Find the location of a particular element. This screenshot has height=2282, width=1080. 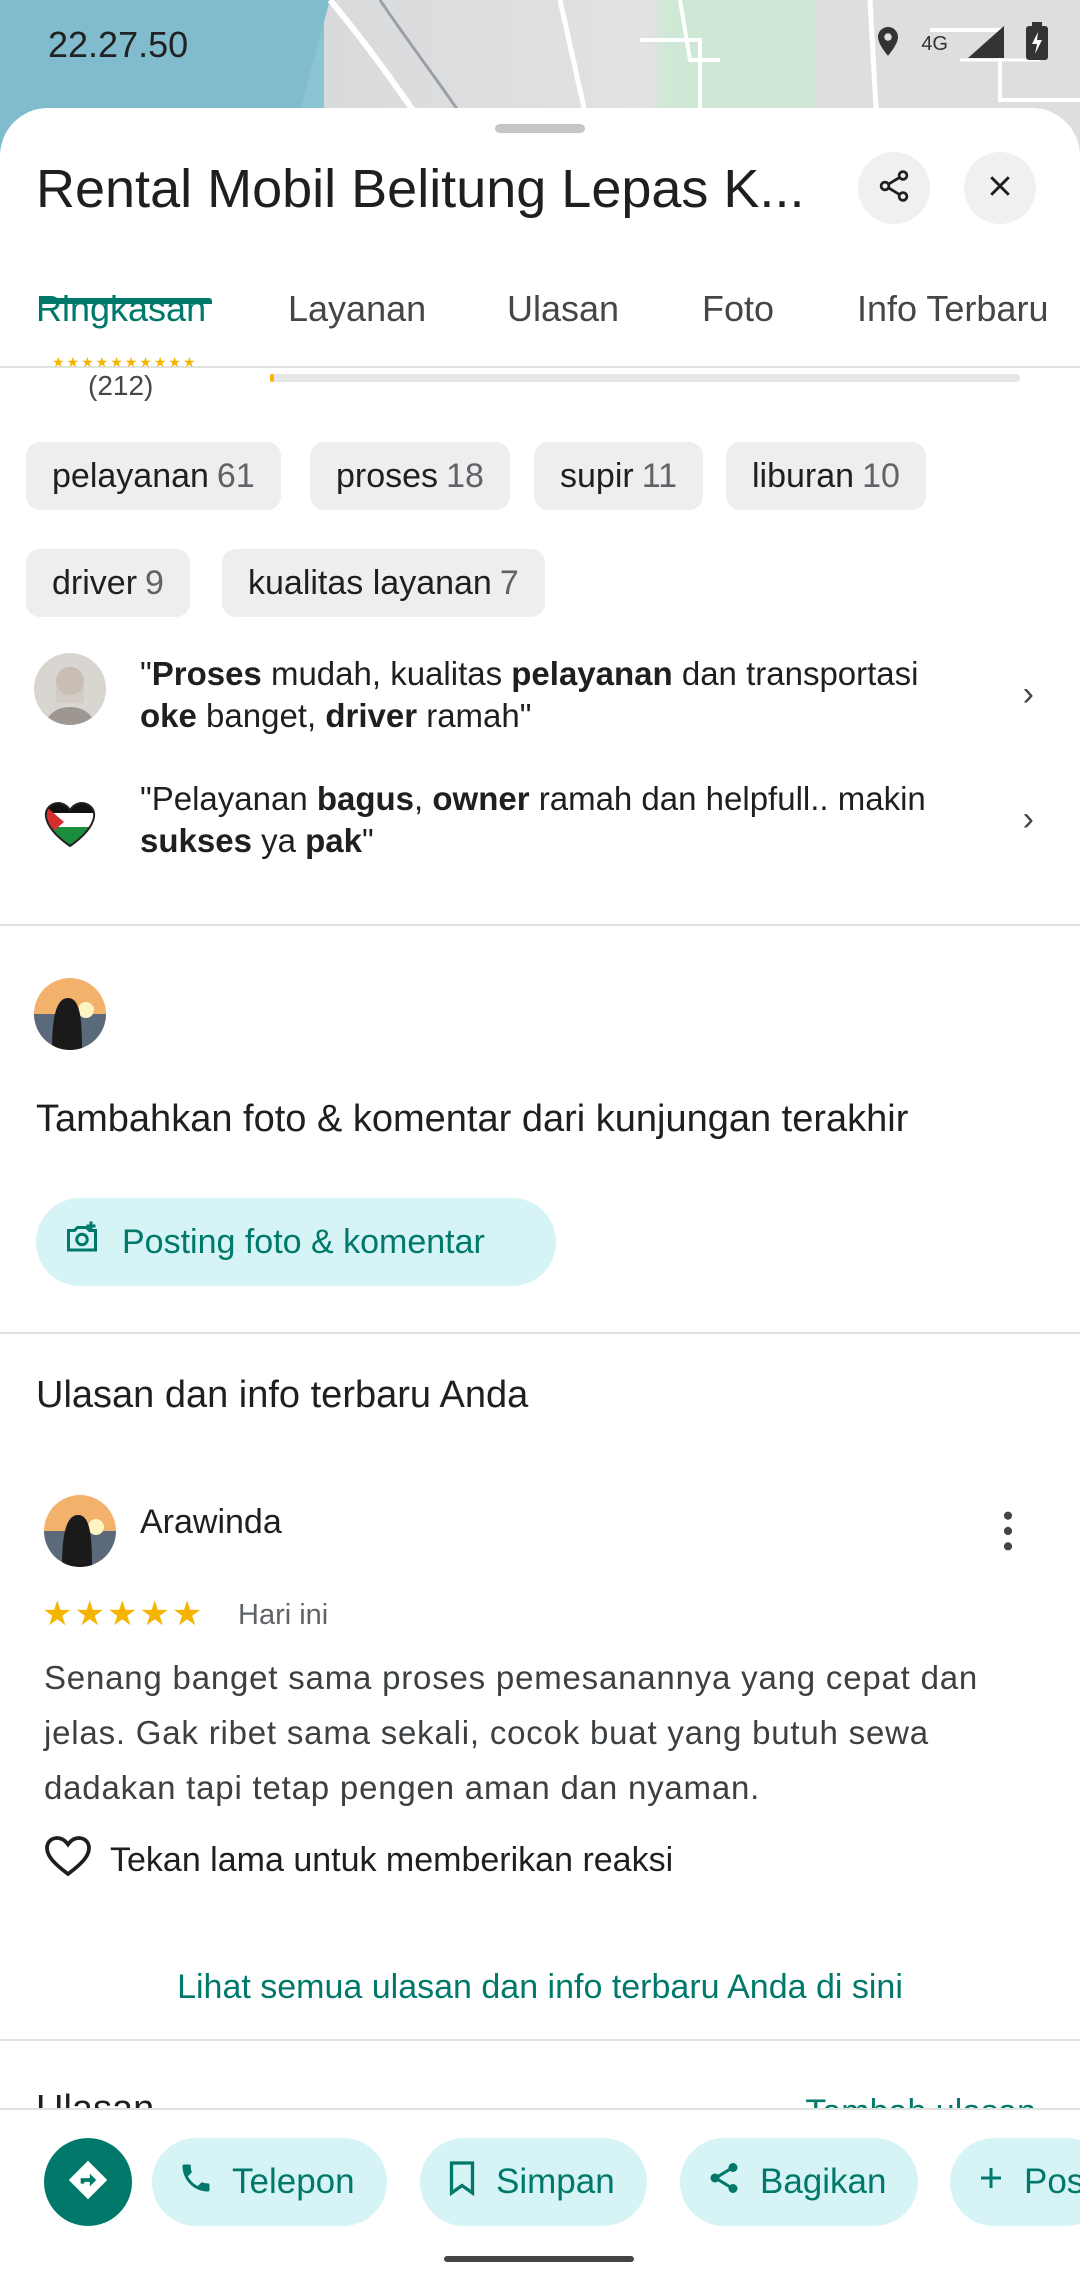

reviewer-name: Arawinda is located at coordinates (211, 1522).